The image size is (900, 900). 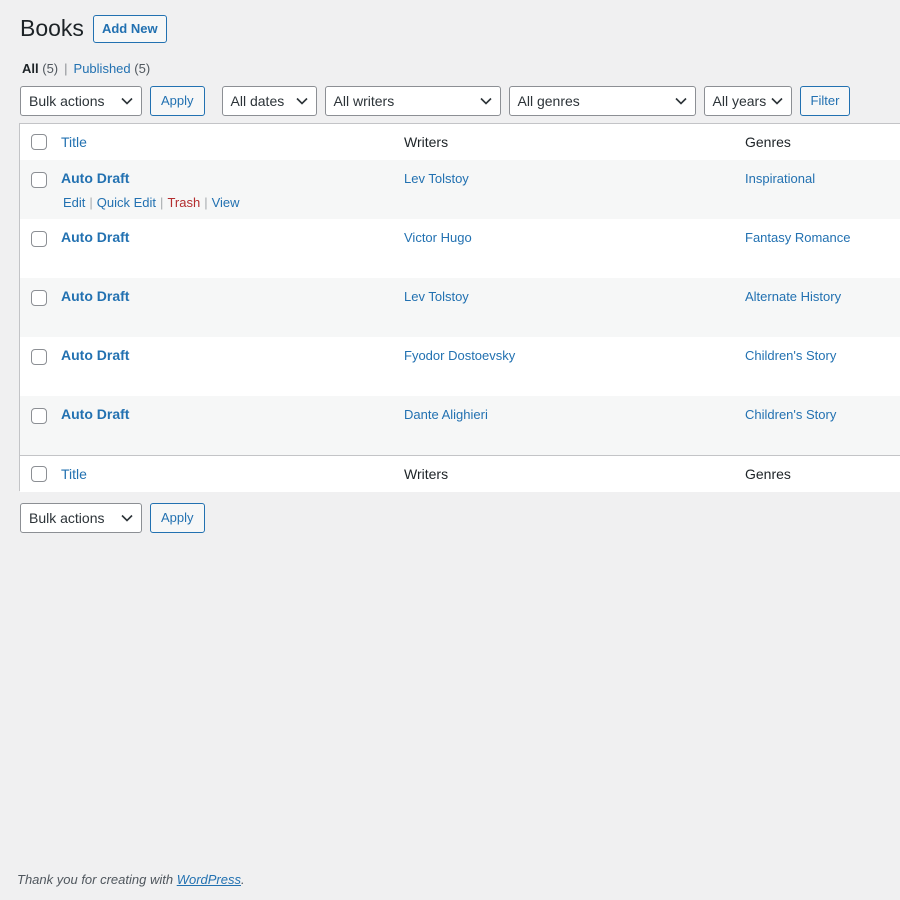 What do you see at coordinates (438, 237) in the screenshot?
I see `writer-link: Victor Hugo` at bounding box center [438, 237].